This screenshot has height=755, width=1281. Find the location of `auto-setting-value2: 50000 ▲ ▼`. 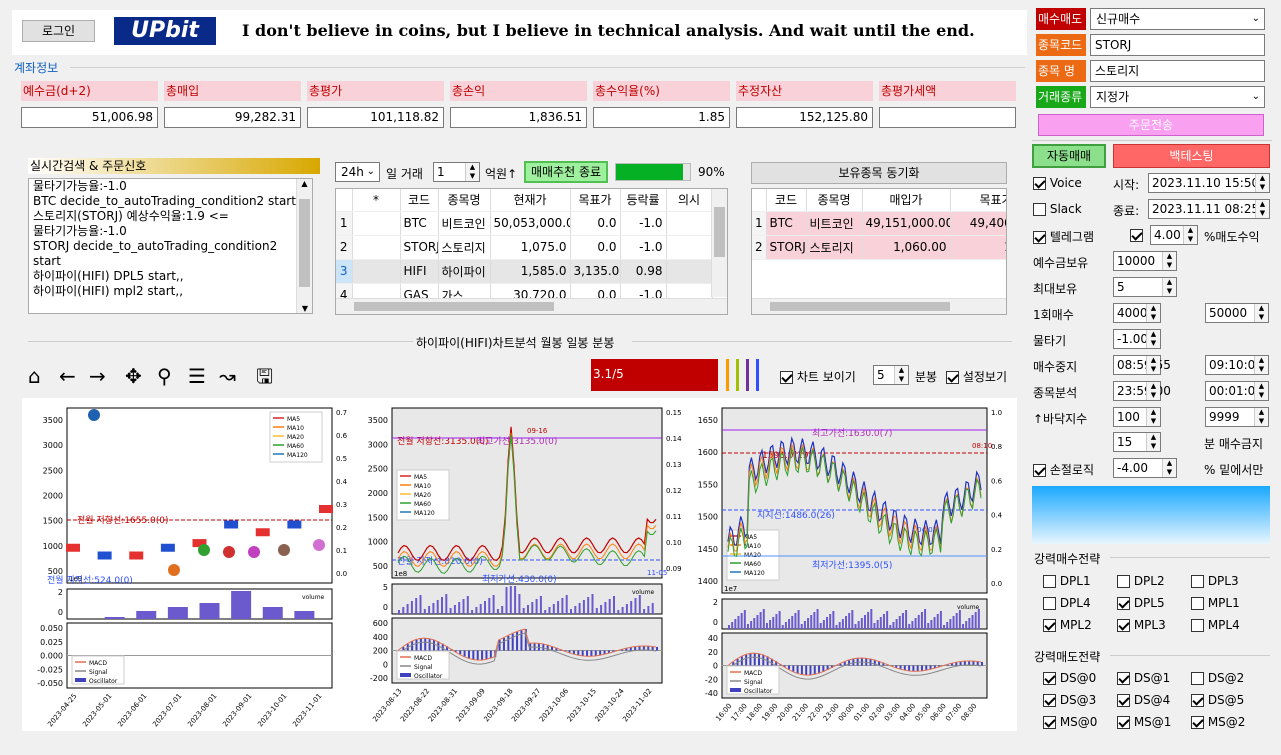

auto-setting-value2: 50000 ▲ ▼ is located at coordinates (1237, 313).